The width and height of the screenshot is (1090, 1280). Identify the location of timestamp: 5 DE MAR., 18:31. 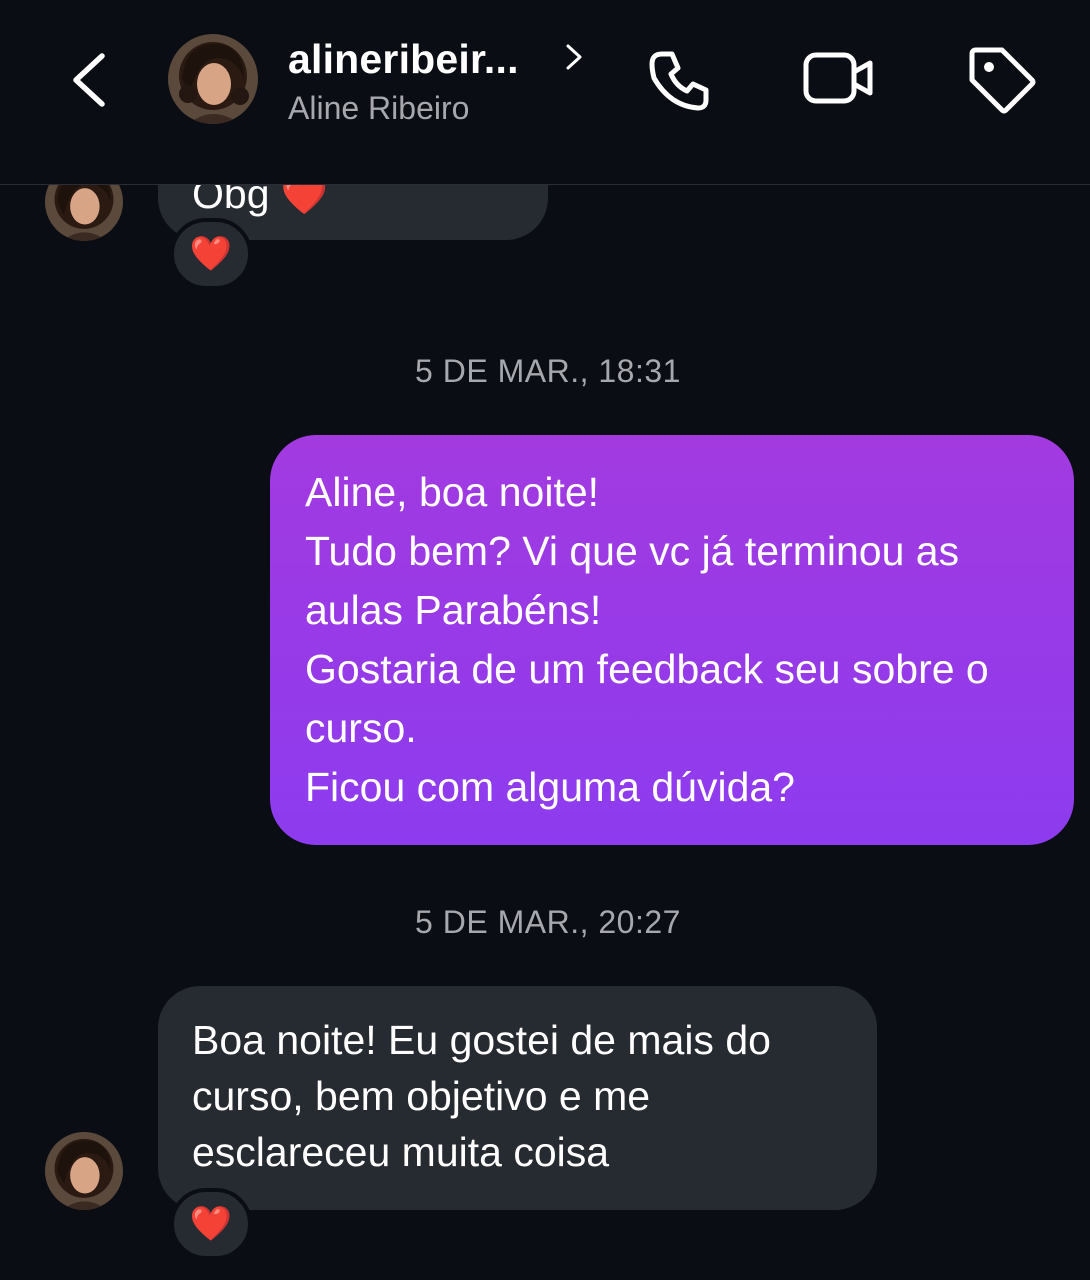
(548, 371).